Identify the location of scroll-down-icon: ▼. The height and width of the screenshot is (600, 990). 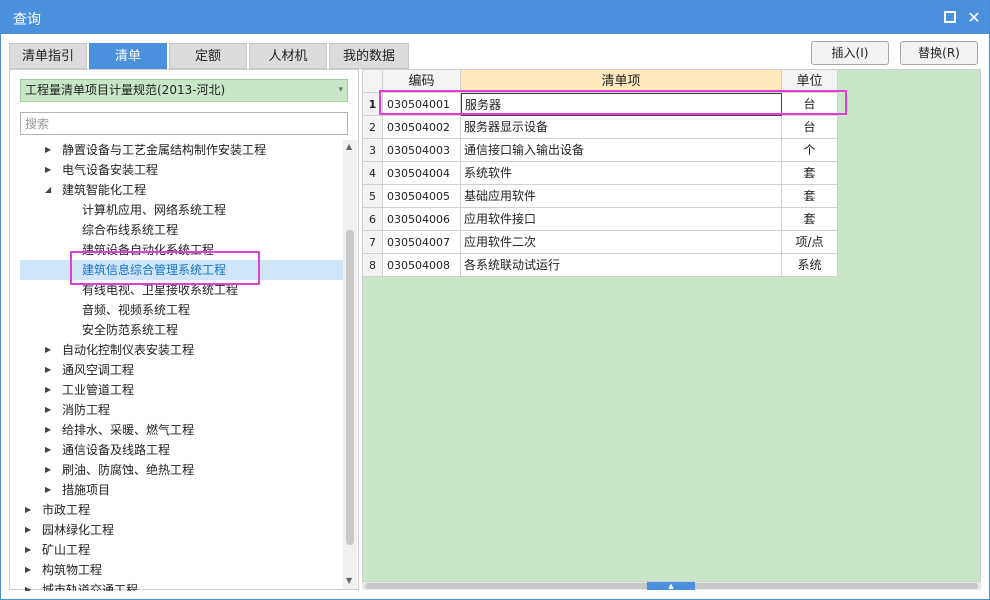
(349, 580).